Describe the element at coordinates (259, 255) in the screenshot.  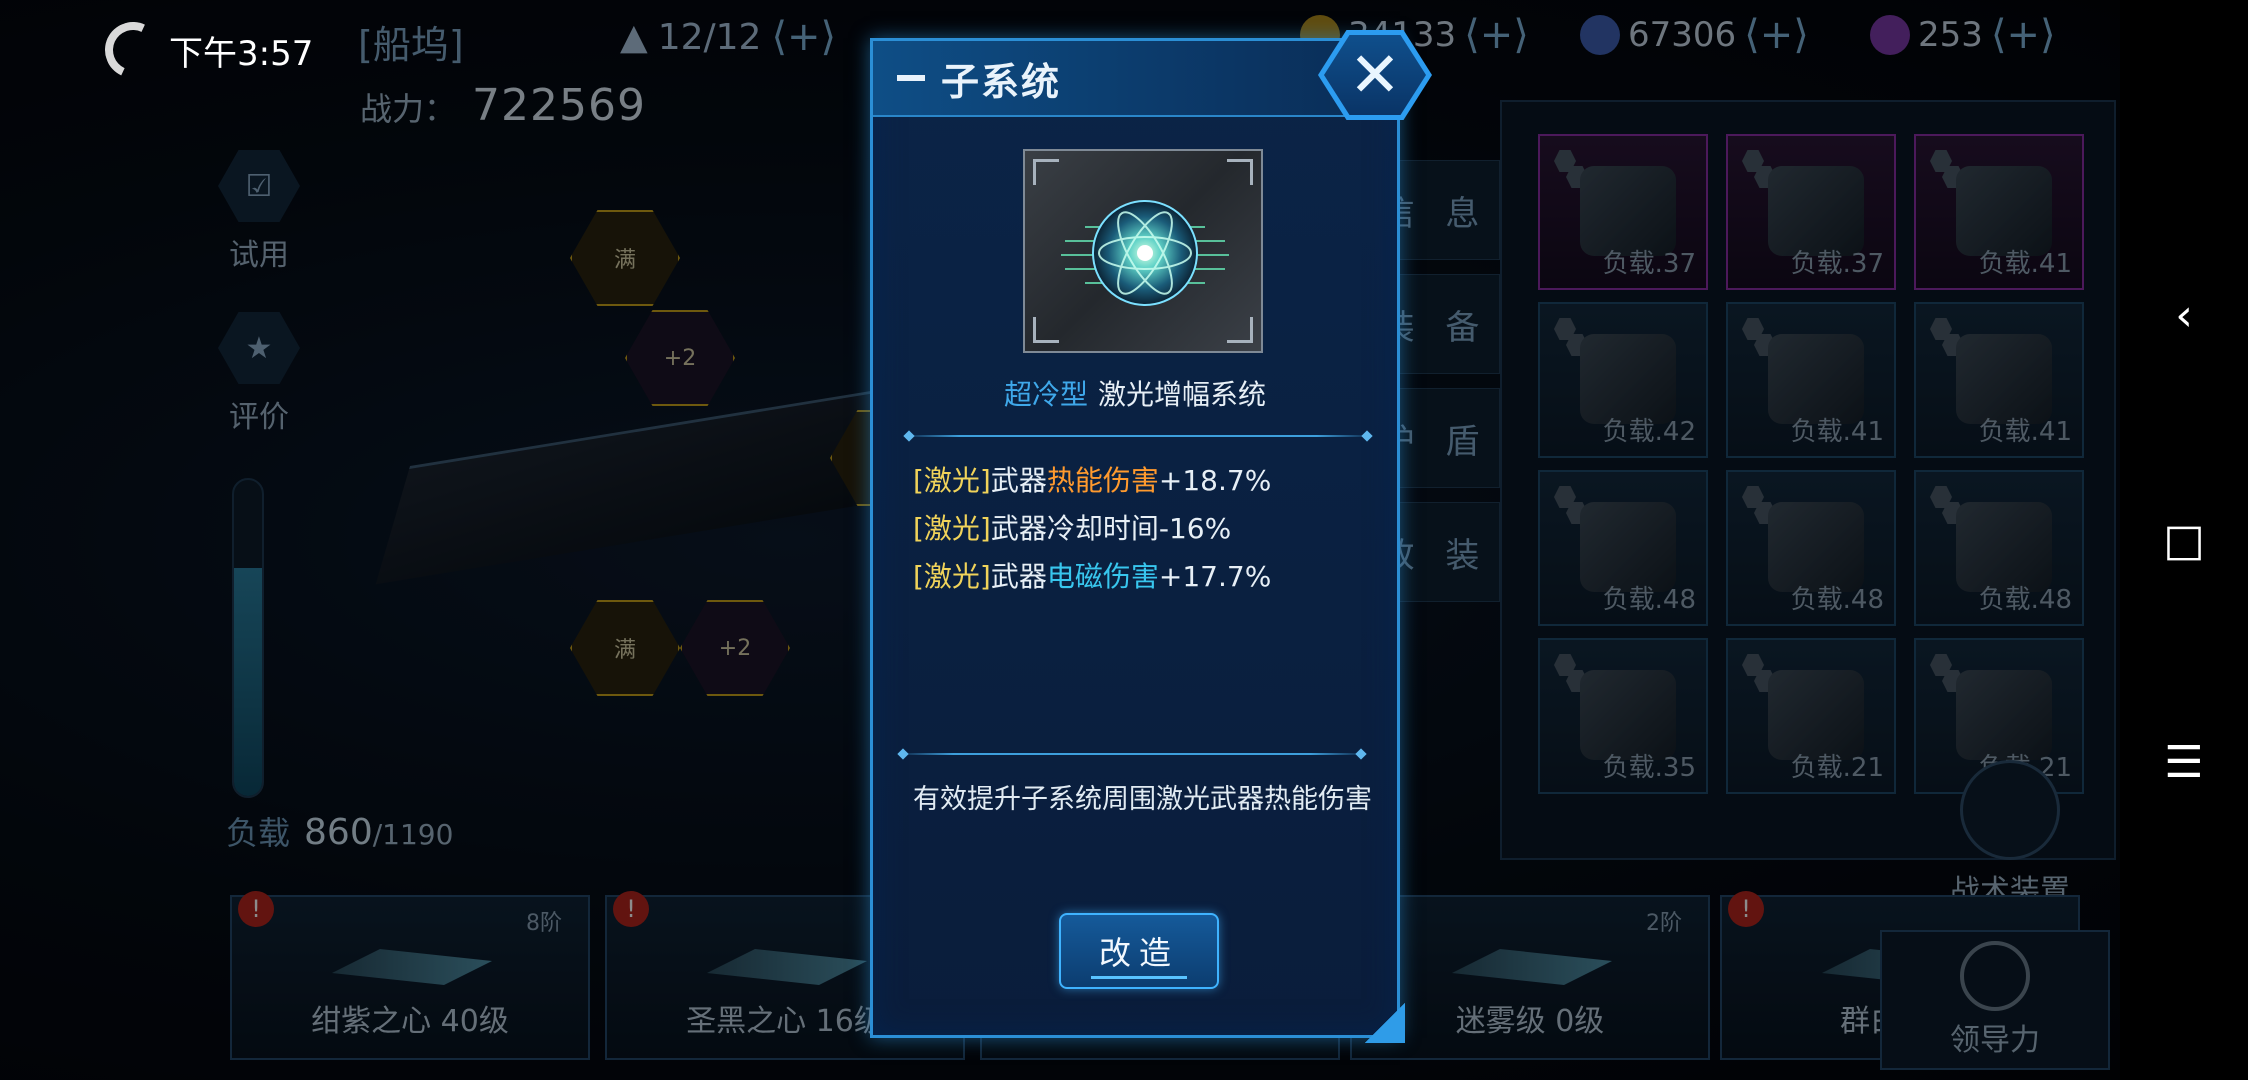
I see `trial-label: 试用` at that location.